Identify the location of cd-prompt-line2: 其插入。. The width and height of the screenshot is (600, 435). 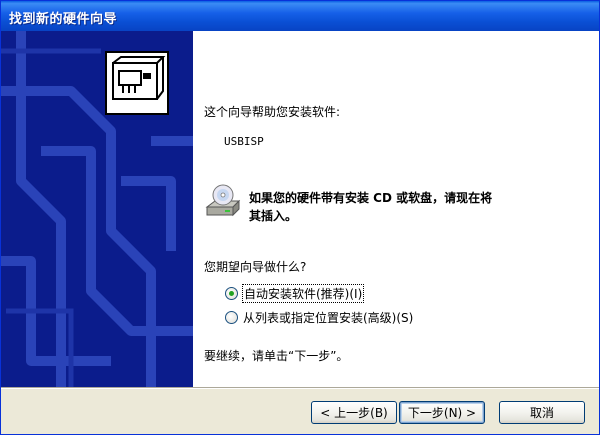
(273, 216).